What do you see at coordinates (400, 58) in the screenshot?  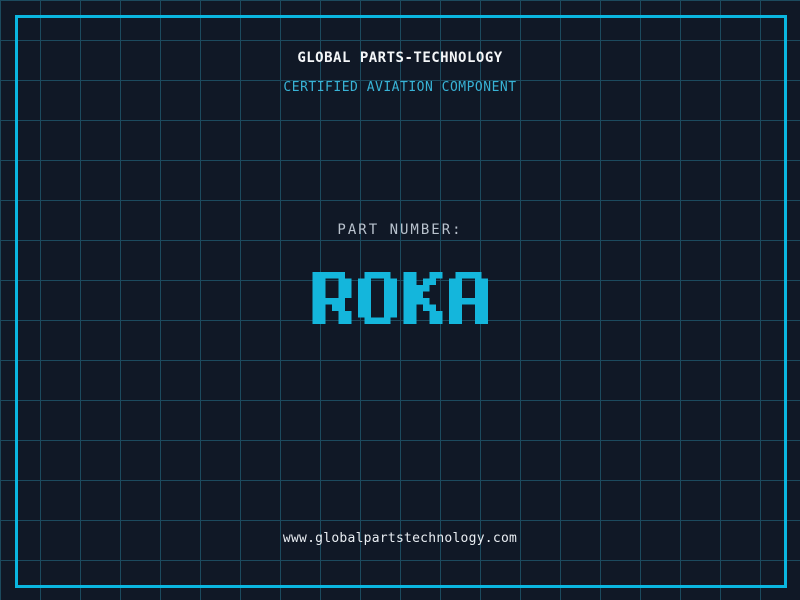 I see `company-name: GLOBAL PARTS-TECHNOLOGY` at bounding box center [400, 58].